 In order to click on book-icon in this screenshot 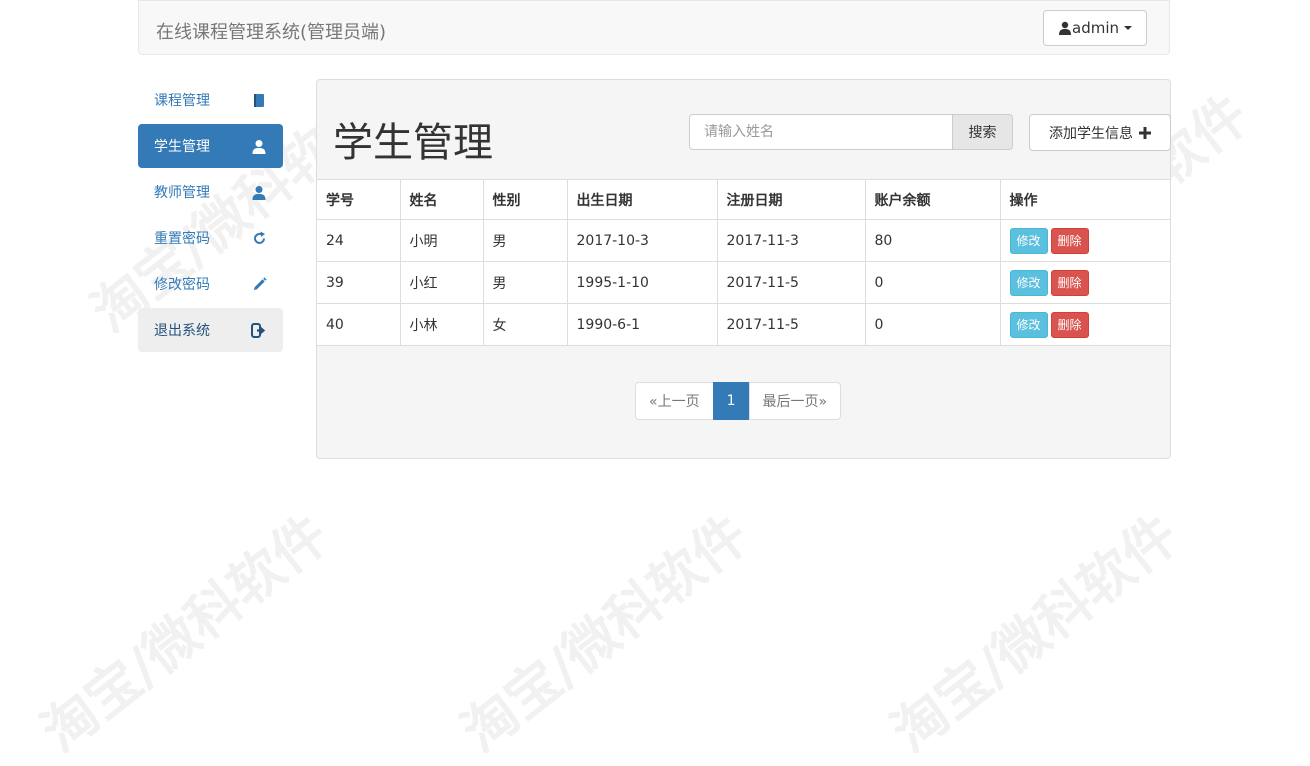, I will do `click(259, 100)`.